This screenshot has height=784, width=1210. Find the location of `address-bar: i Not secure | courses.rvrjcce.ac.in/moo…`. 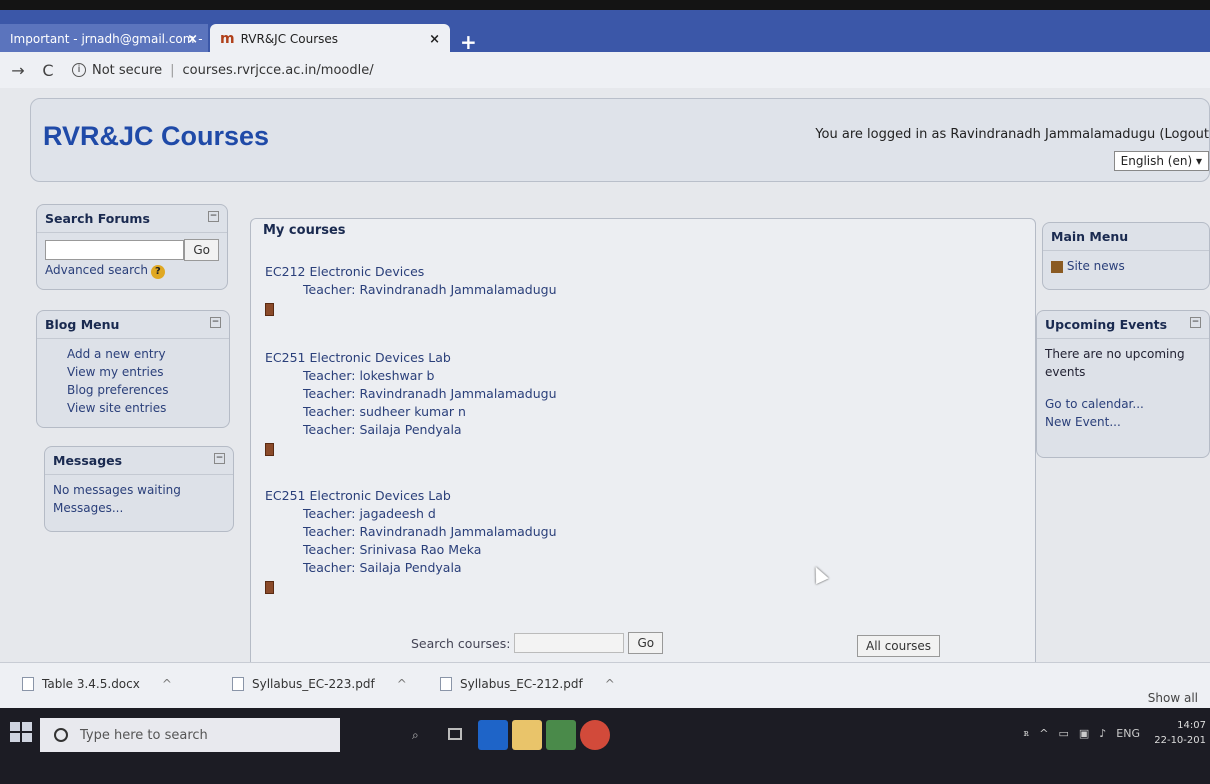

address-bar: i Not secure | courses.rvrjcce.ac.in/moo… is located at coordinates (223, 70).